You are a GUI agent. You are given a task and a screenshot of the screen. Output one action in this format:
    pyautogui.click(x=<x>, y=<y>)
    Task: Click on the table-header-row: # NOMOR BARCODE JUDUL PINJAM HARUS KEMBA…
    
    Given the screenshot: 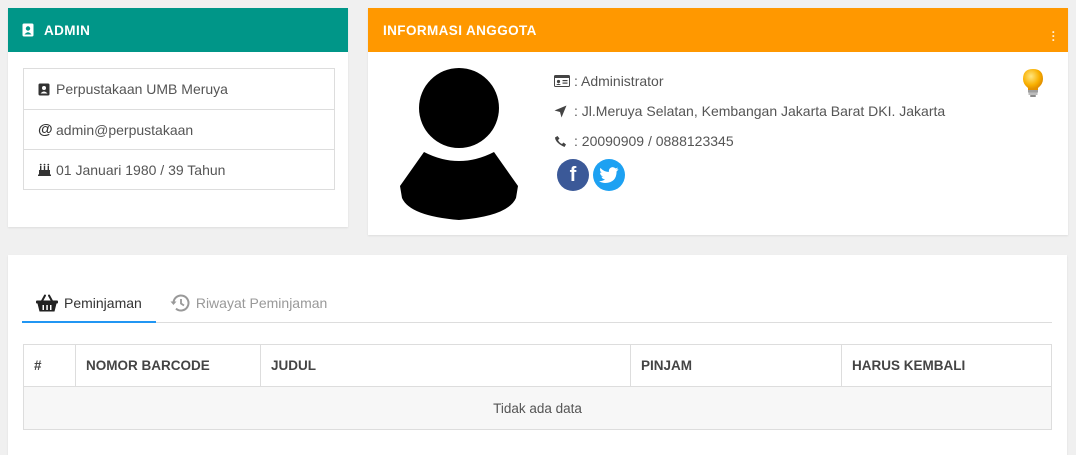 What is the action you would take?
    pyautogui.click(x=537, y=365)
    